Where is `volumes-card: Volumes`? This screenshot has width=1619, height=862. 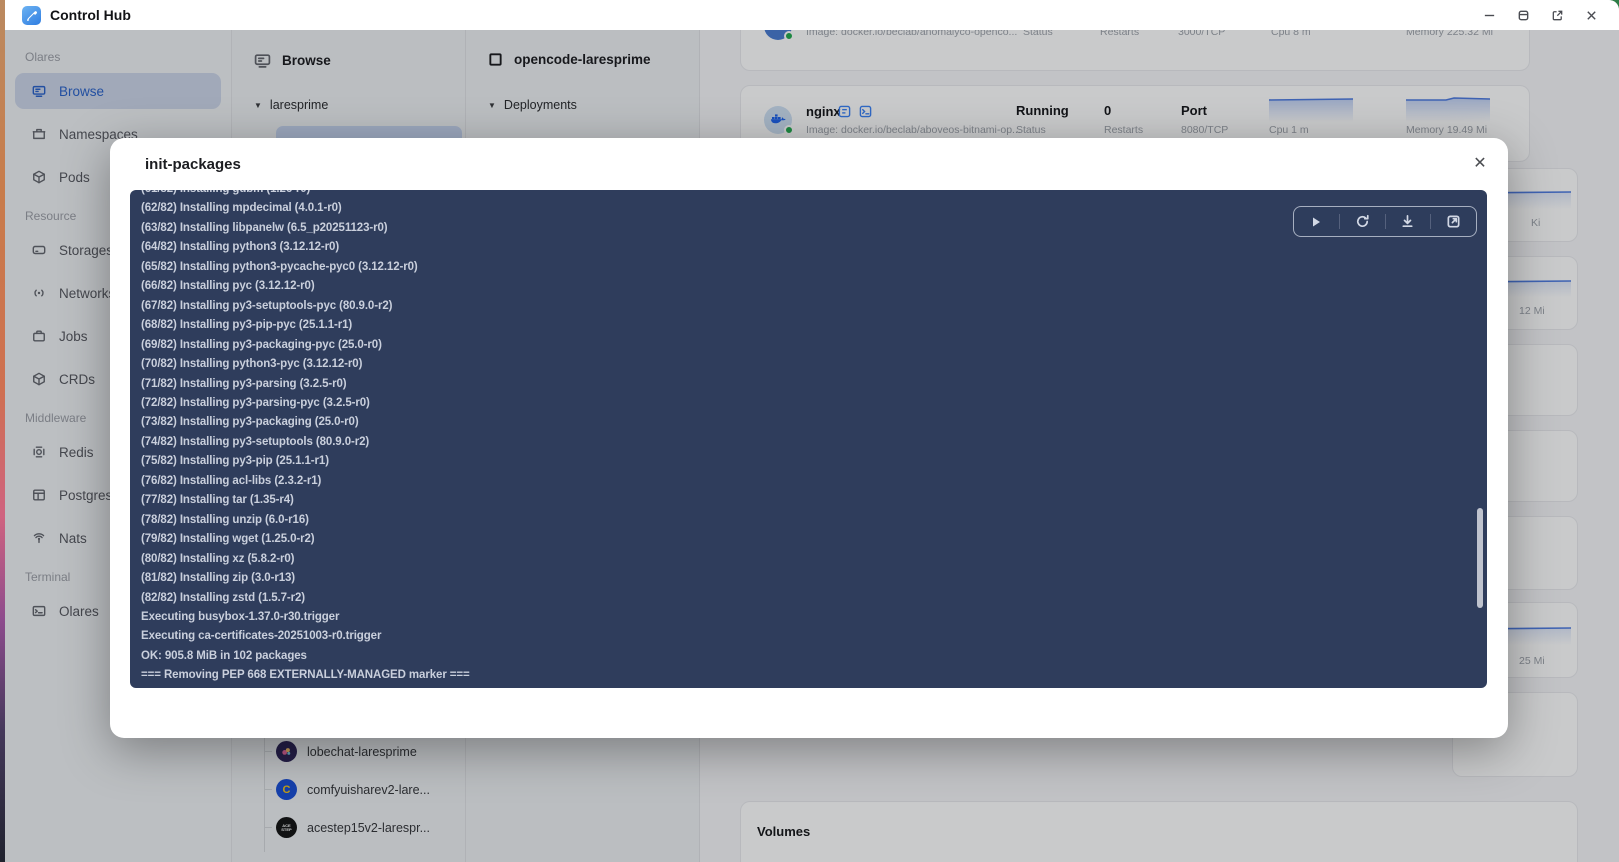 volumes-card: Volumes is located at coordinates (1159, 831).